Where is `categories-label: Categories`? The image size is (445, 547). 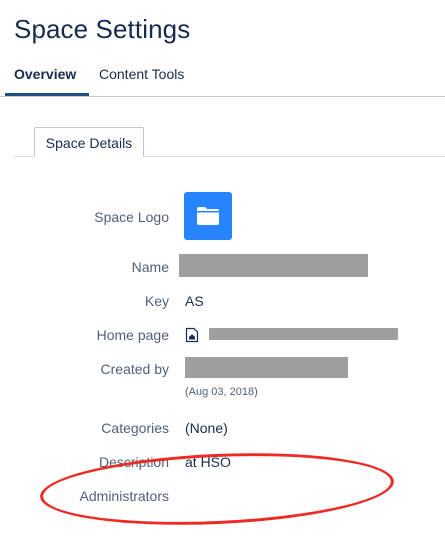 categories-label: Categories is located at coordinates (135, 428).